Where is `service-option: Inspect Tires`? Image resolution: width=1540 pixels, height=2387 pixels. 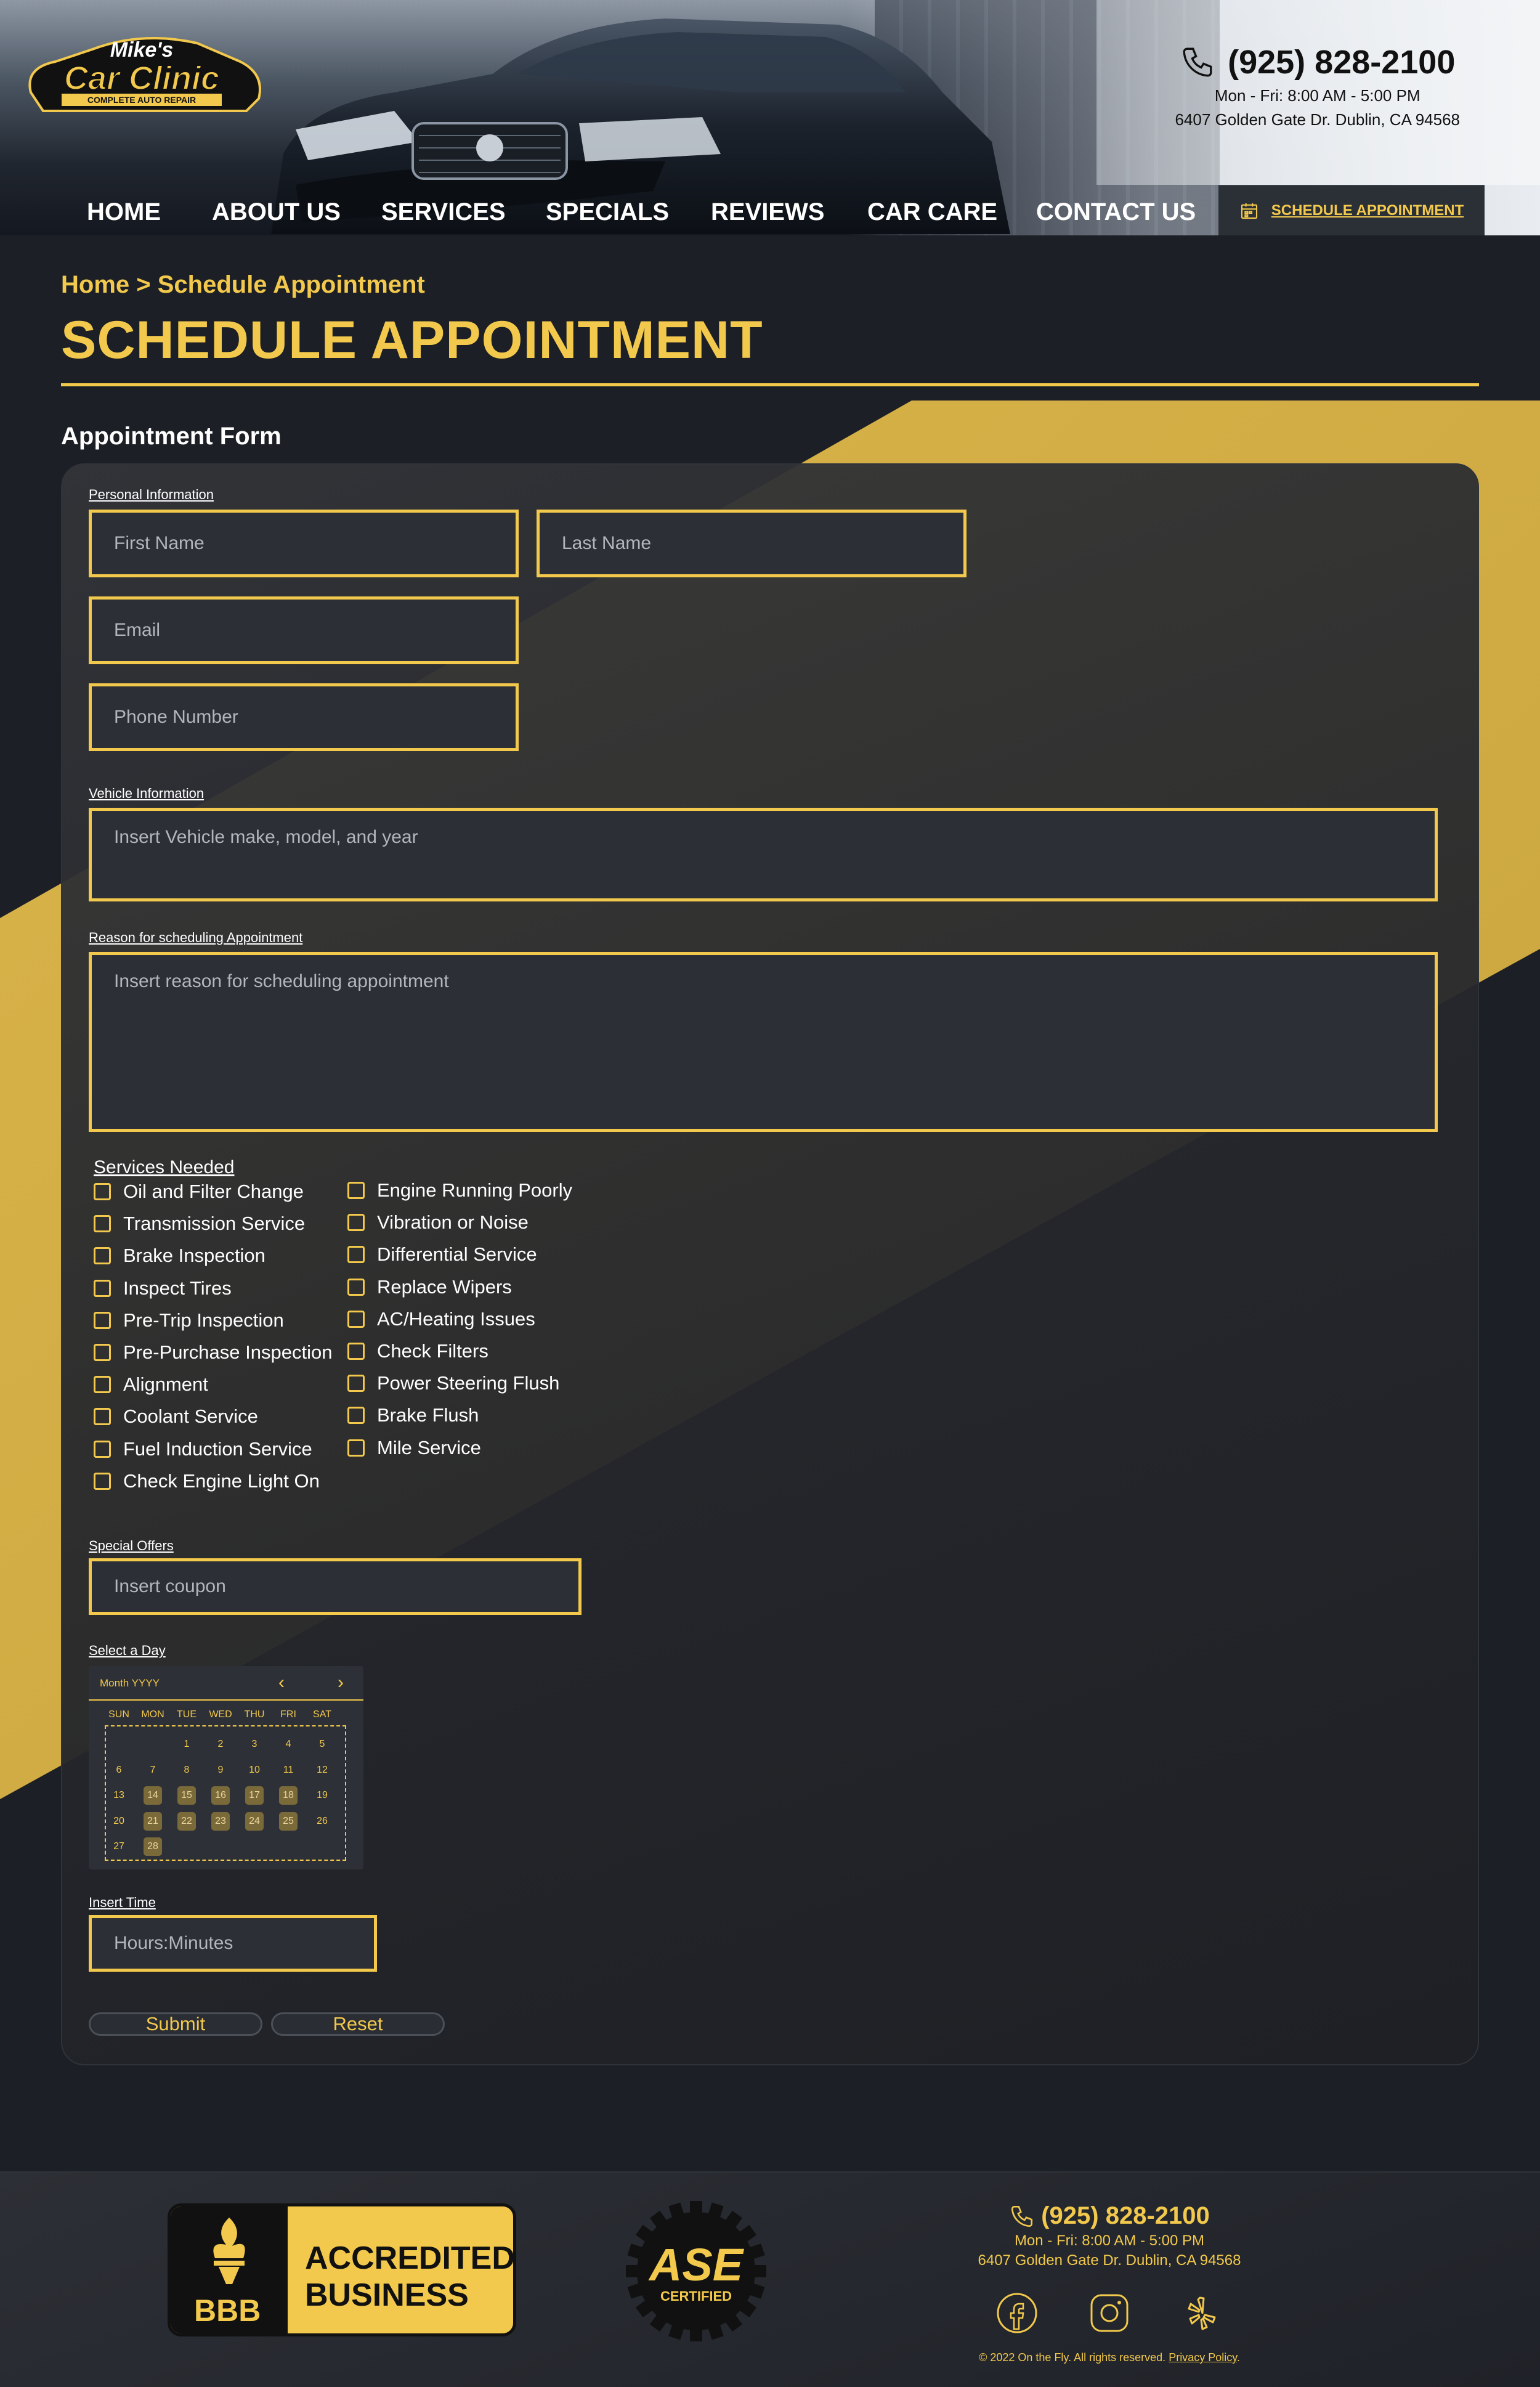
service-option: Inspect Tires is located at coordinates (163, 1288).